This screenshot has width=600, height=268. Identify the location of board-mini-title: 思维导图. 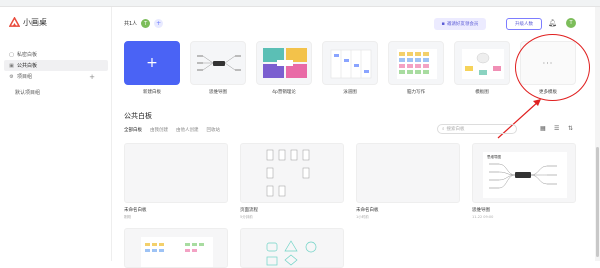
(494, 157).